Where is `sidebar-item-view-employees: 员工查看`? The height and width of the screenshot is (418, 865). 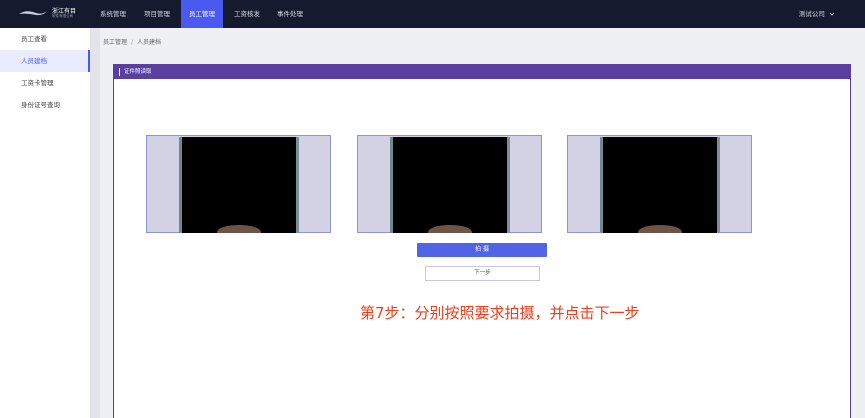 sidebar-item-view-employees: 员工查看 is located at coordinates (45, 39).